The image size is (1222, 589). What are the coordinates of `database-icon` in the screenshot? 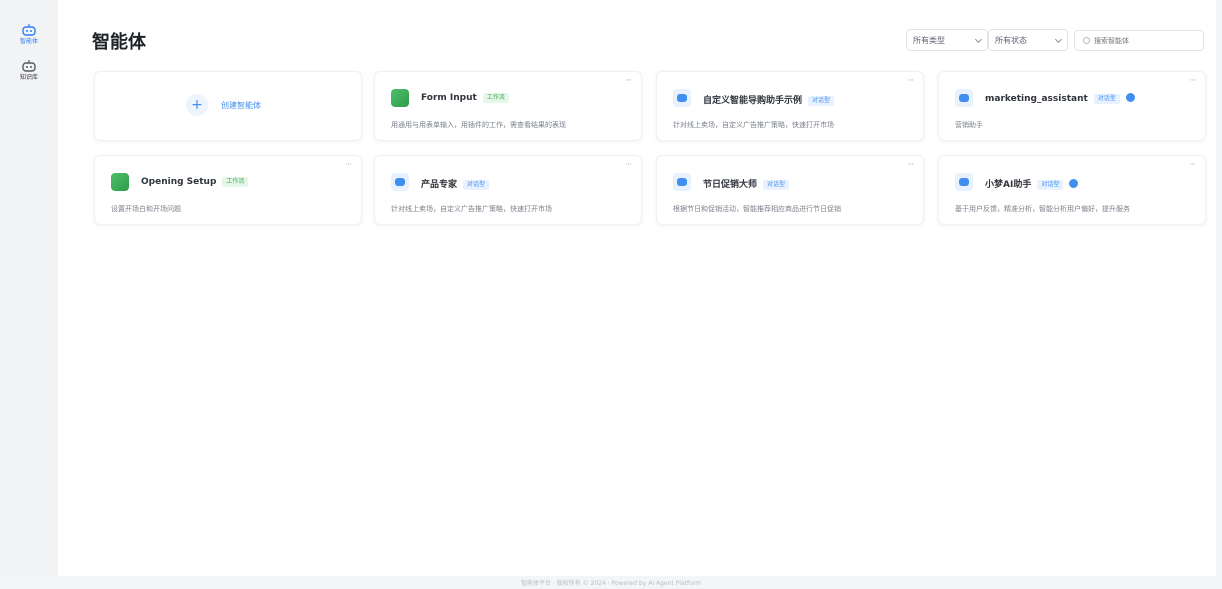 It's located at (29, 65).